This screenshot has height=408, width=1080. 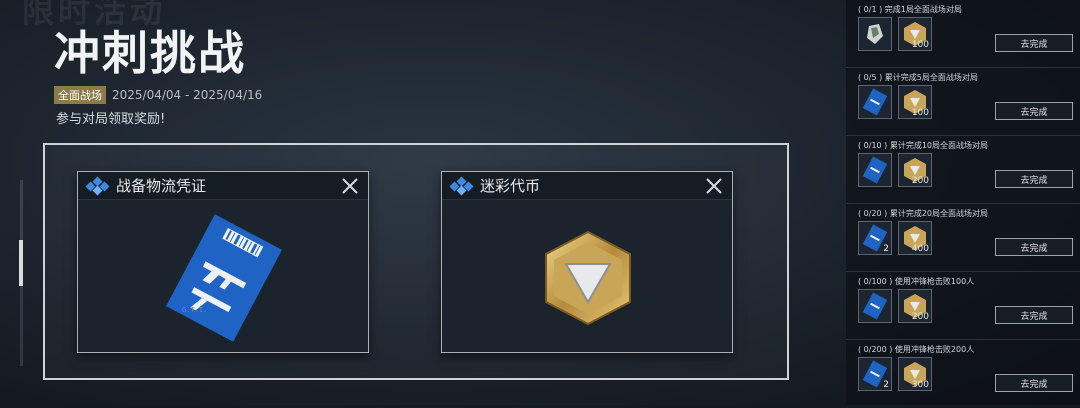 I want to click on task-row: ( 0/200 ) 使用冲锋枪击败200人 2 300 去完成, so click(x=963, y=374).